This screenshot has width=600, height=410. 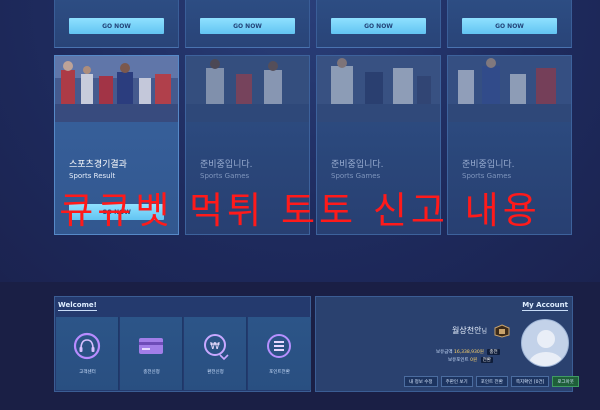 I want to click on welcome-panel: Welcome! 고객센터 충전신청 ₩ 환전신청 포인트전환, so click(x=182, y=344).